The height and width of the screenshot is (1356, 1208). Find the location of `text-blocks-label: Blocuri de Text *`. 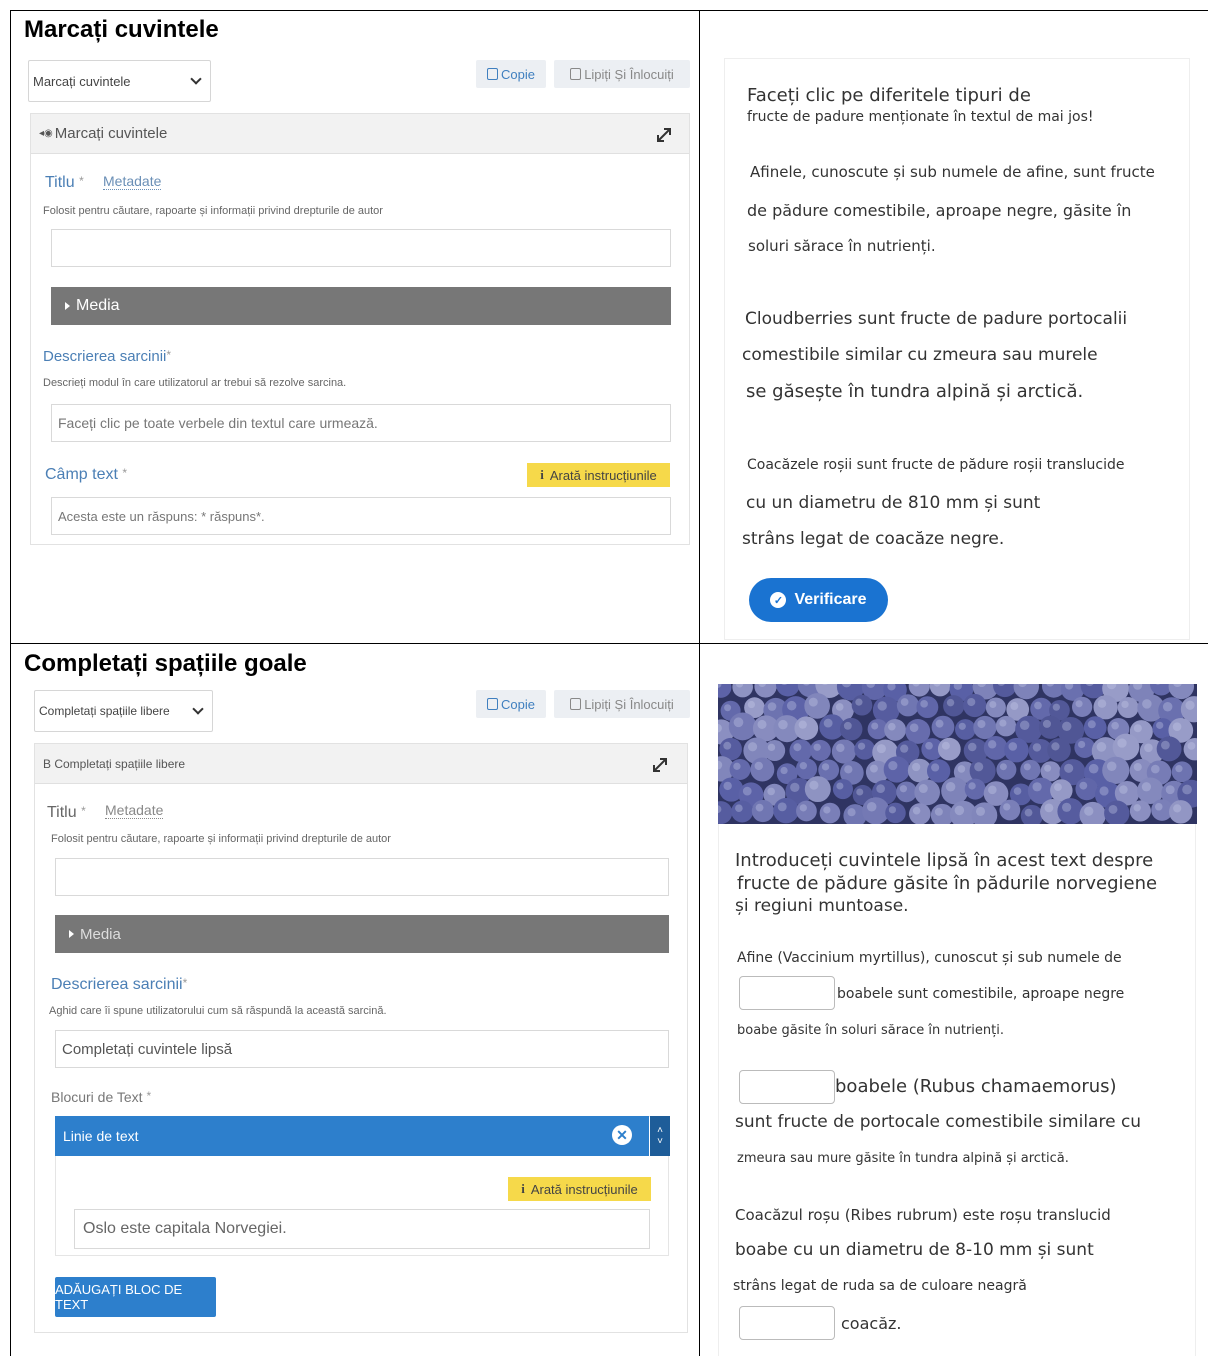

text-blocks-label: Blocuri de Text * is located at coordinates (101, 1097).